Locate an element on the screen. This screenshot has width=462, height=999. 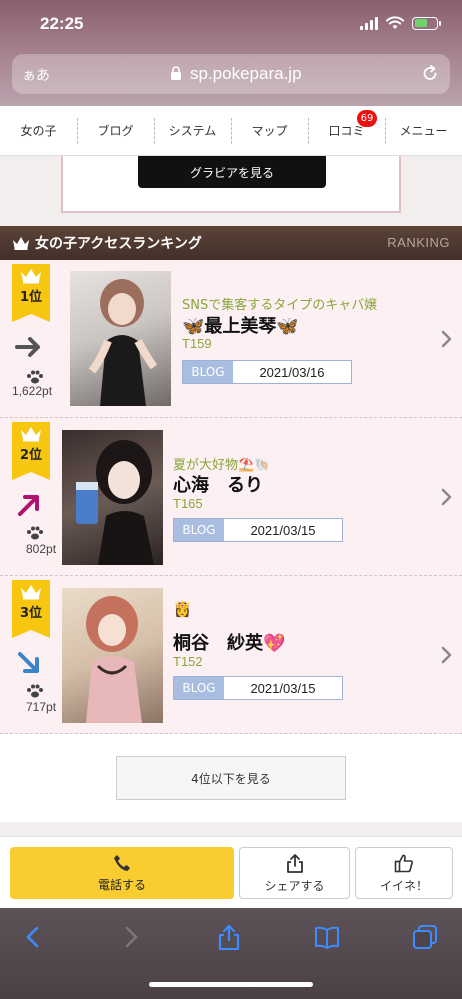
signal-icon is located at coordinates (369, 23).